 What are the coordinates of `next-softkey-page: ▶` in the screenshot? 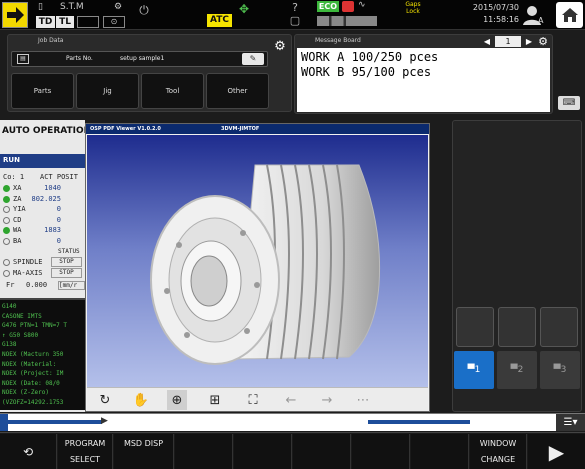 It's located at (556, 451).